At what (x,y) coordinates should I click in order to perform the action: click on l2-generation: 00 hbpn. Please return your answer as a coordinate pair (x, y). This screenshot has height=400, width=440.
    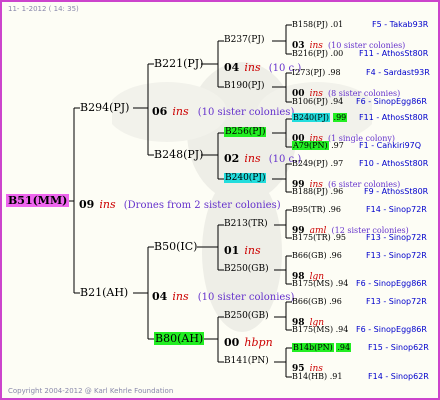
    Looking at the image, I should click on (248, 342).